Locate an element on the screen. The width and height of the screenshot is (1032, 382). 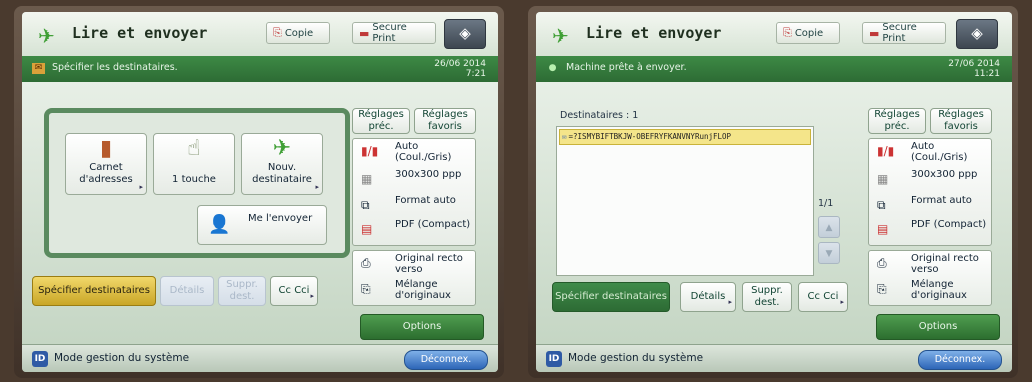
format-icon: ⧉ is located at coordinates (881, 205).